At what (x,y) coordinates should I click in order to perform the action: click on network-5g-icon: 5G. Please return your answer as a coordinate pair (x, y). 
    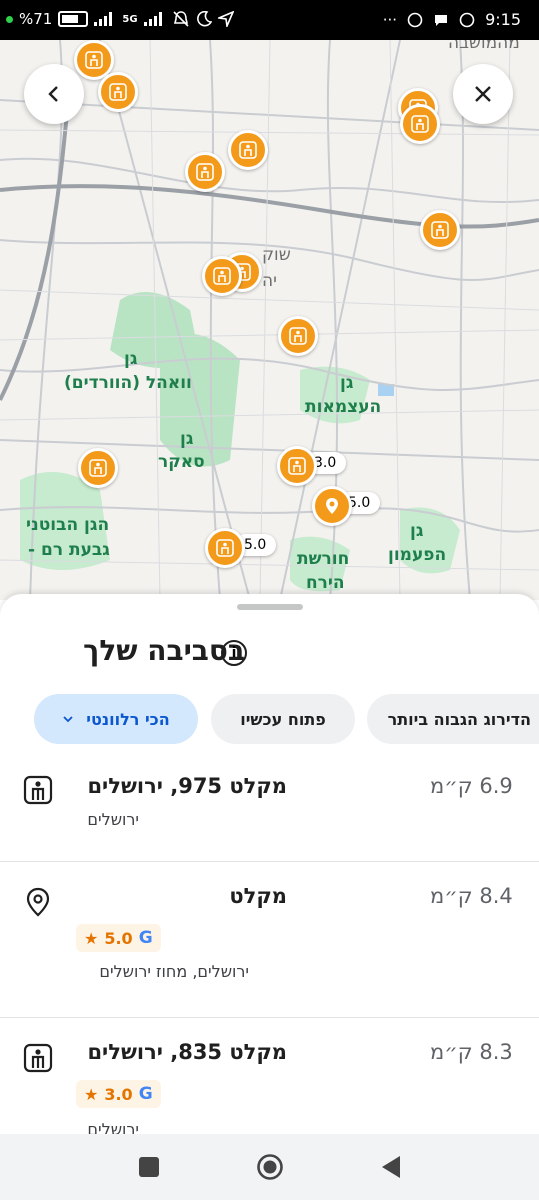
    Looking at the image, I should click on (130, 19).